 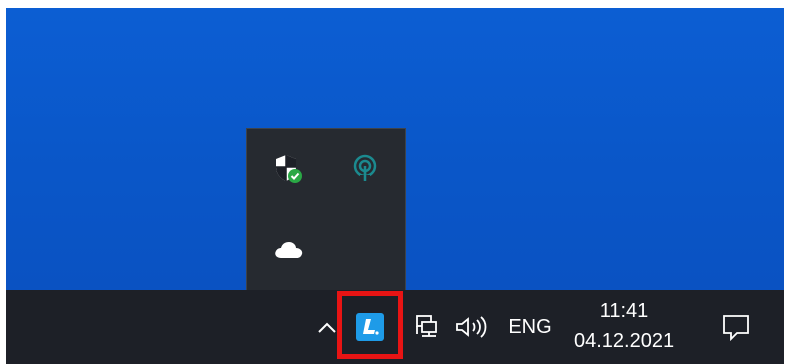 I want to click on volume-icon, so click(x=472, y=327).